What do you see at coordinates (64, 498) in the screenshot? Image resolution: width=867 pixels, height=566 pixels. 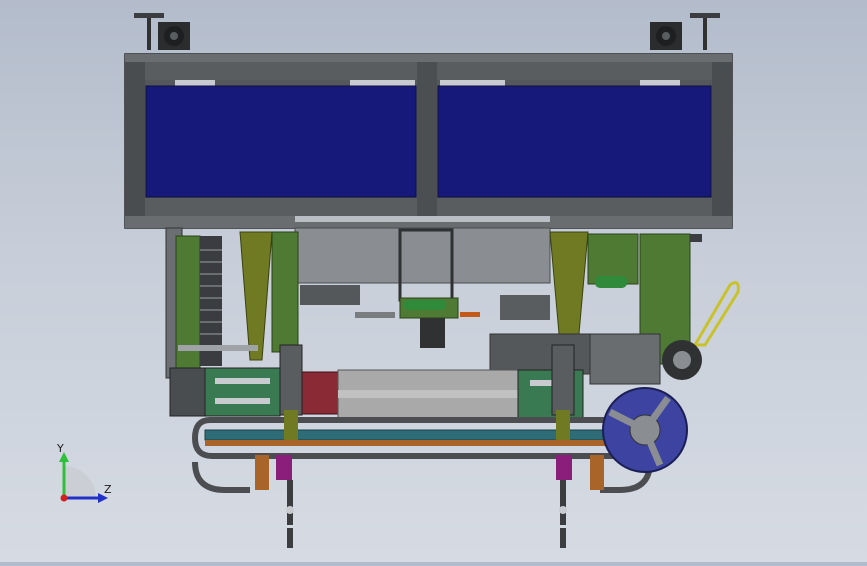 I see `triad-origin` at bounding box center [64, 498].